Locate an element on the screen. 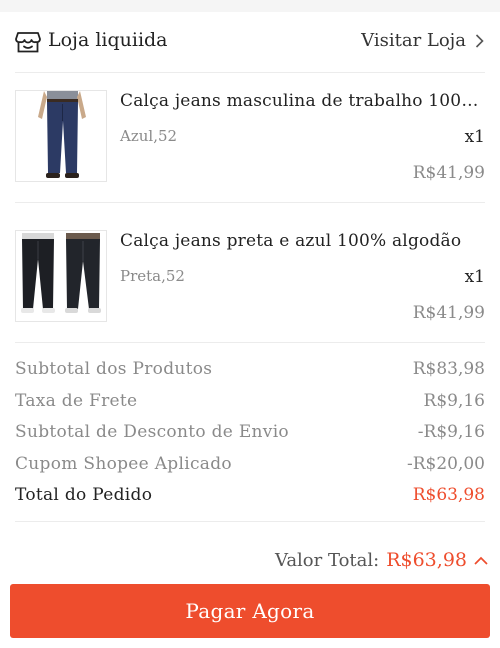  visit-shop-link: Visitar Loja is located at coordinates (422, 40).